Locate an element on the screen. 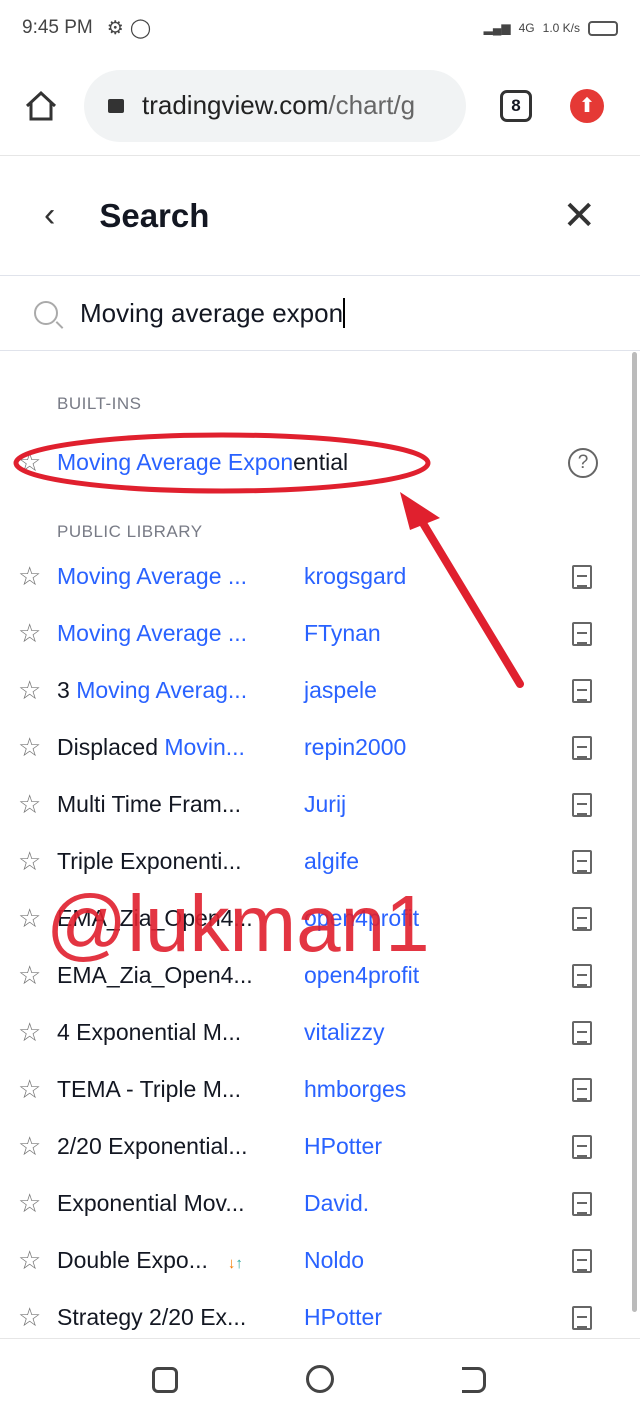 This screenshot has width=640, height=1422. recents-button is located at coordinates (165, 1380).